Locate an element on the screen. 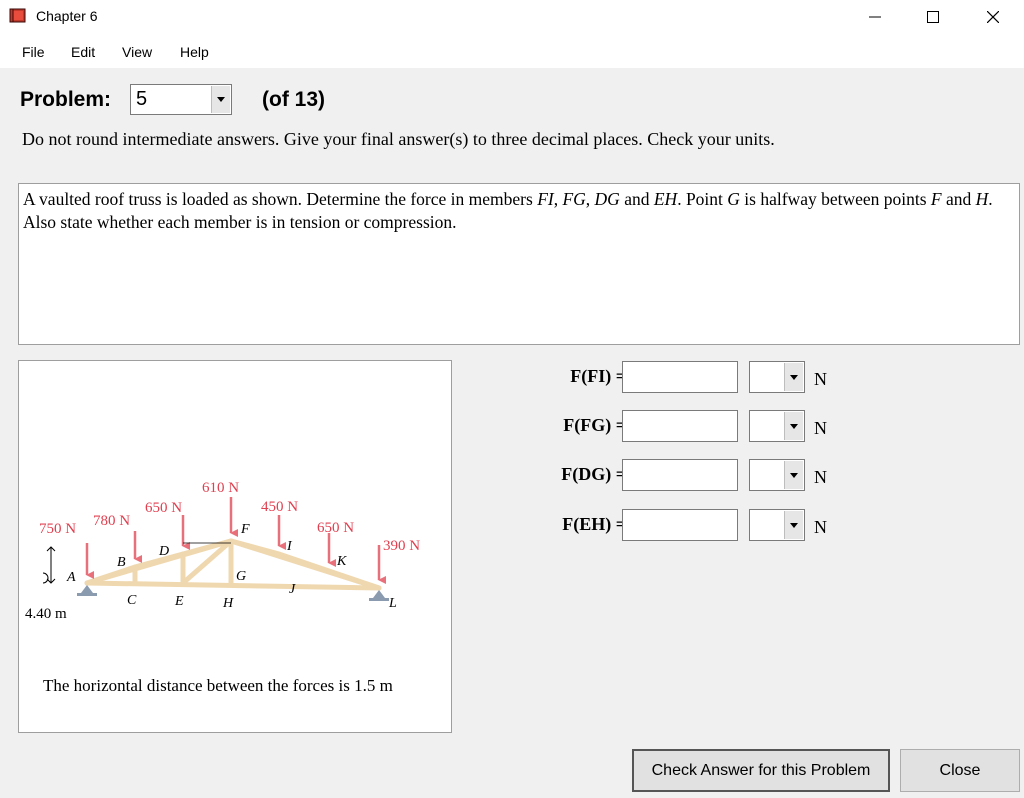 This screenshot has height=798, width=1024. menu-file: File is located at coordinates (33, 52).